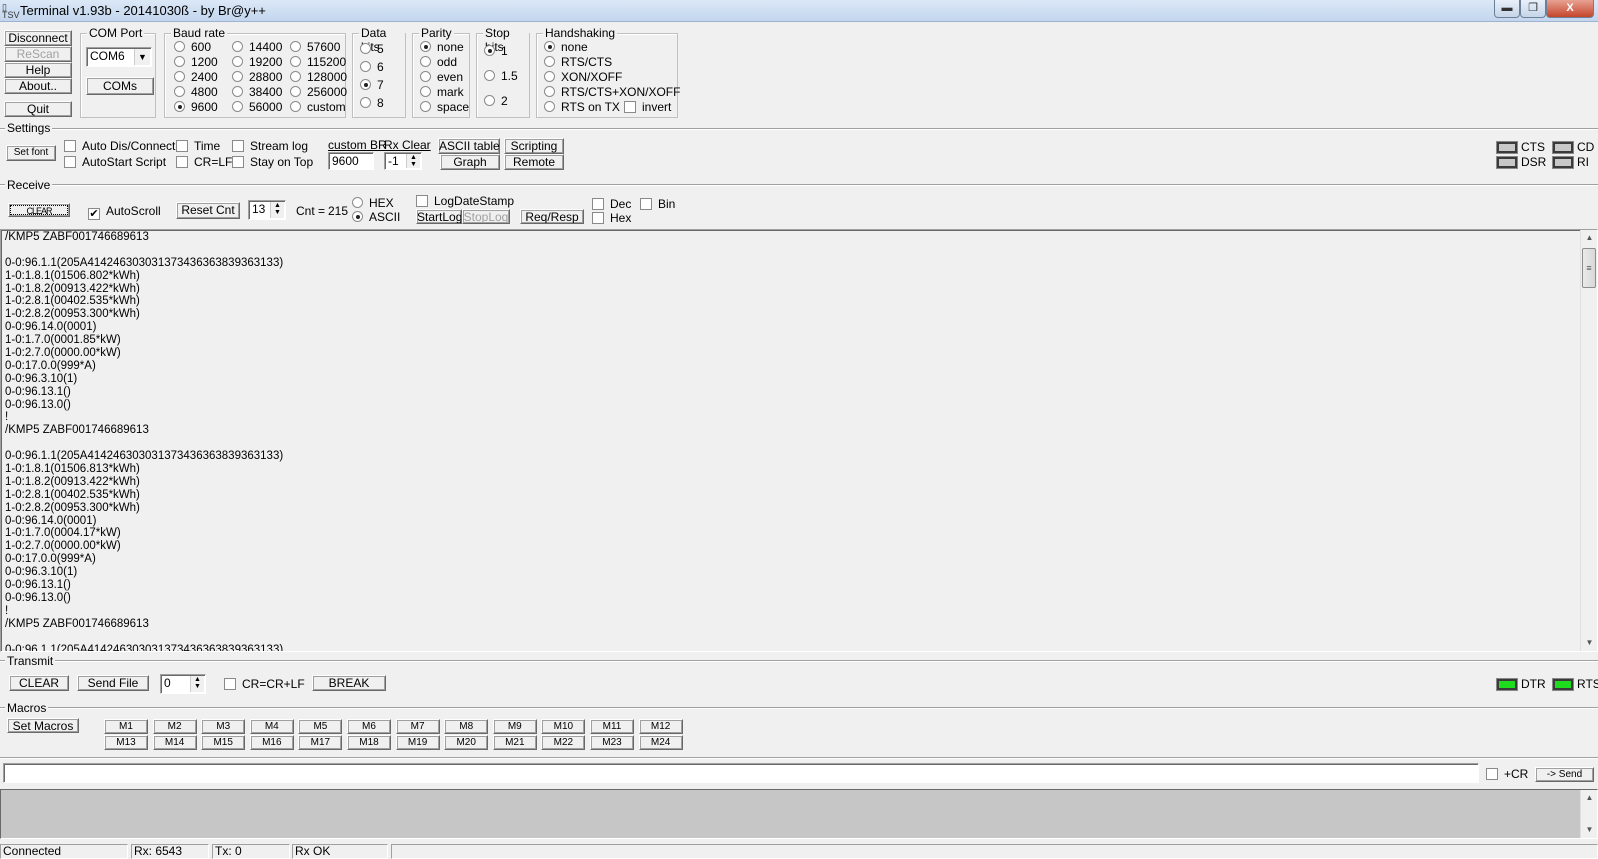  I want to click on baud-radio-57600: 57600, so click(315, 47).